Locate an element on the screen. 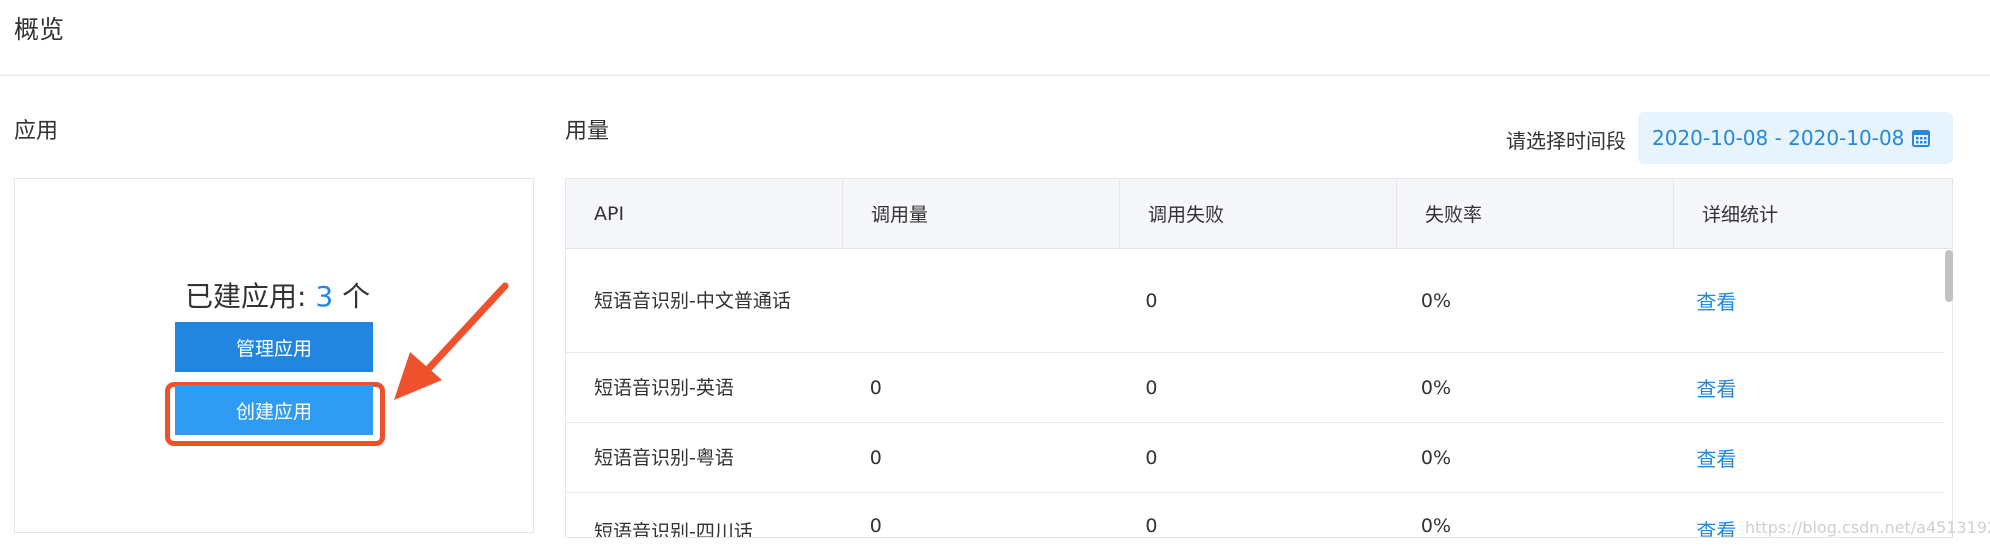 The width and height of the screenshot is (1990, 548). column-header-failed: 调用失败 is located at coordinates (1258, 213).